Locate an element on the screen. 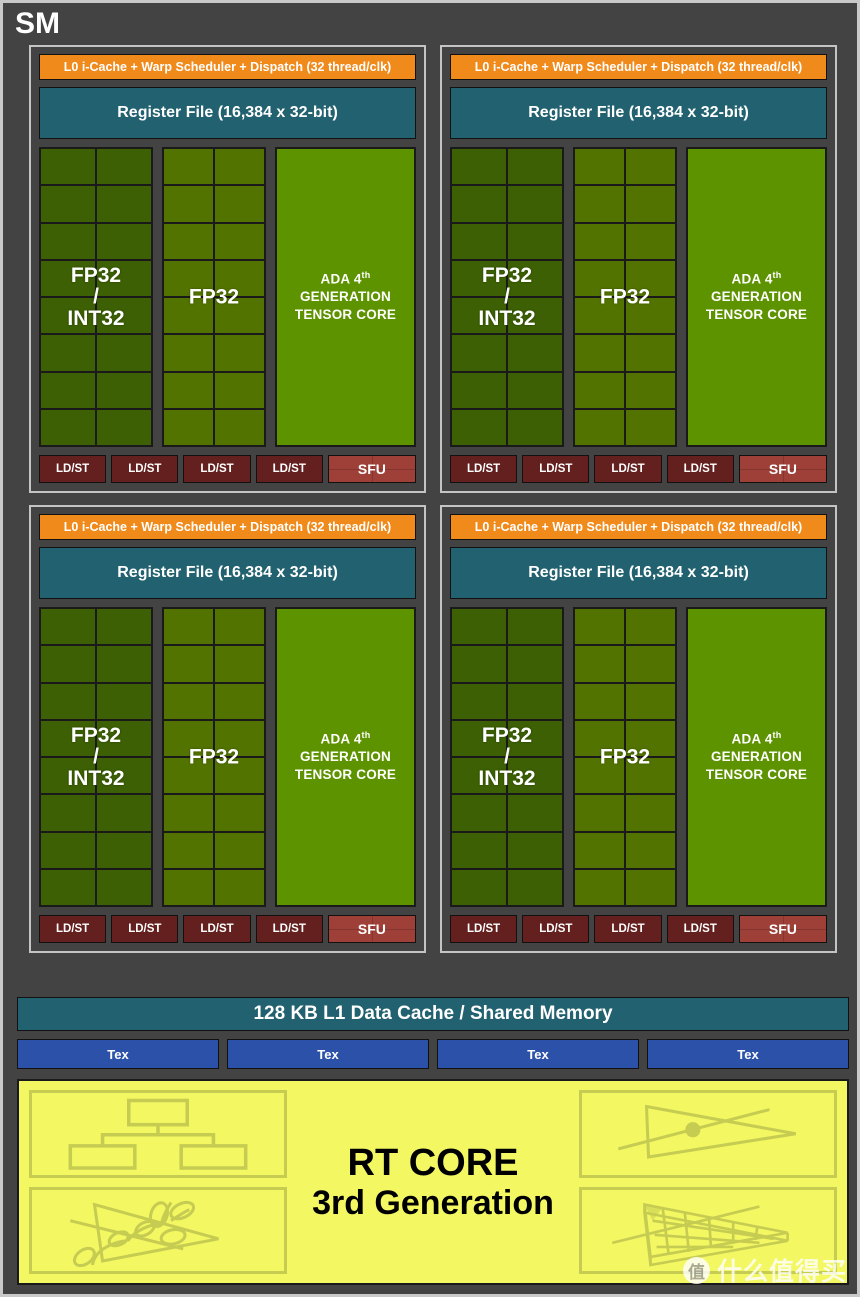 Image resolution: width=860 pixels, height=1297 pixels. opacity-micromap-foliage-icon is located at coordinates (158, 1230).